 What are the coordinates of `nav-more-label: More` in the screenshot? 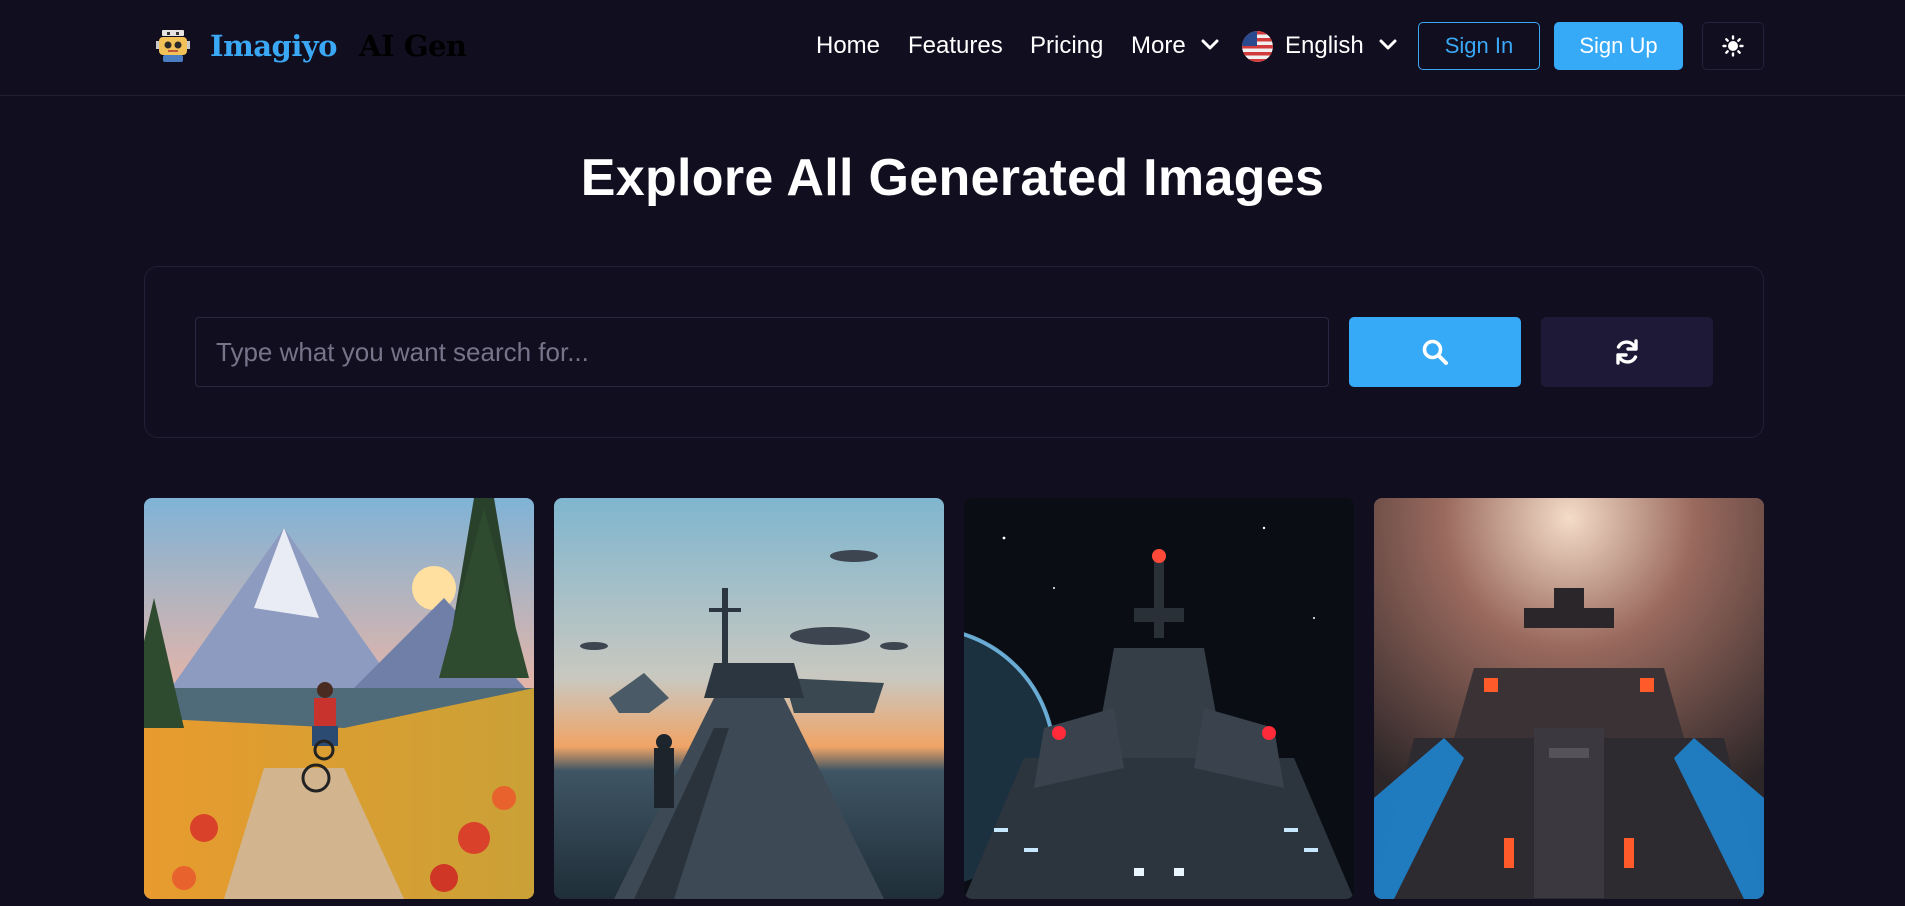 It's located at (1158, 45).